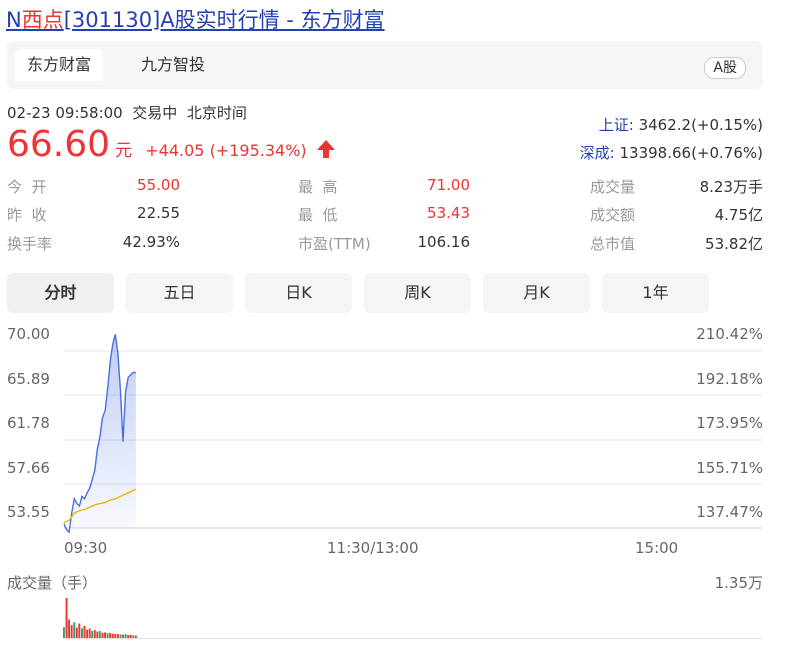 Image resolution: width=791 pixels, height=649 pixels. Describe the element at coordinates (412, 618) in the screenshot. I see `volume-chart` at that location.